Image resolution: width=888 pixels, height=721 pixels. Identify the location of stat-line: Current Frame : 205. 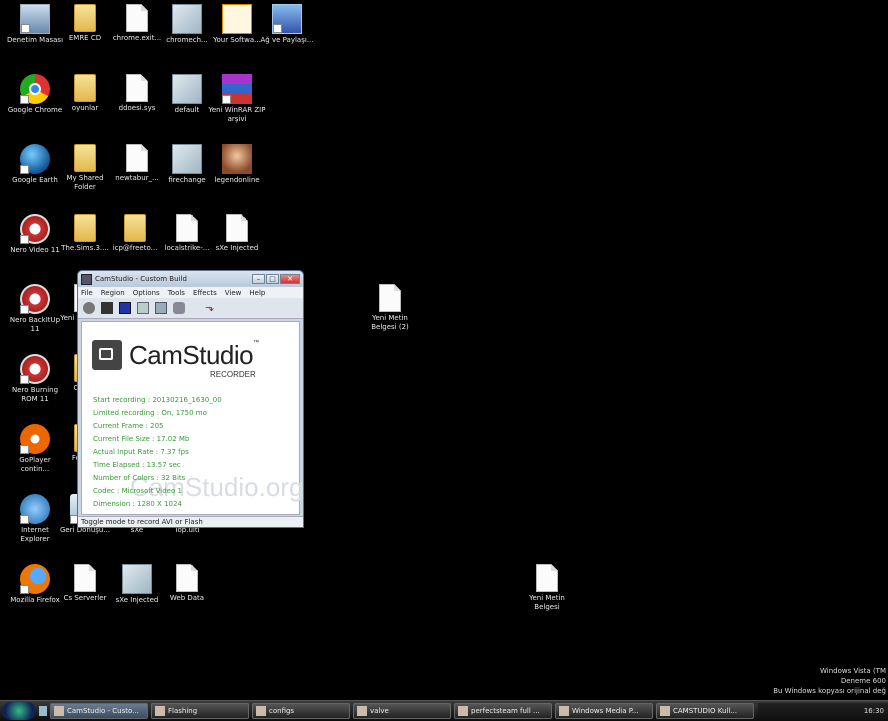
(128, 426).